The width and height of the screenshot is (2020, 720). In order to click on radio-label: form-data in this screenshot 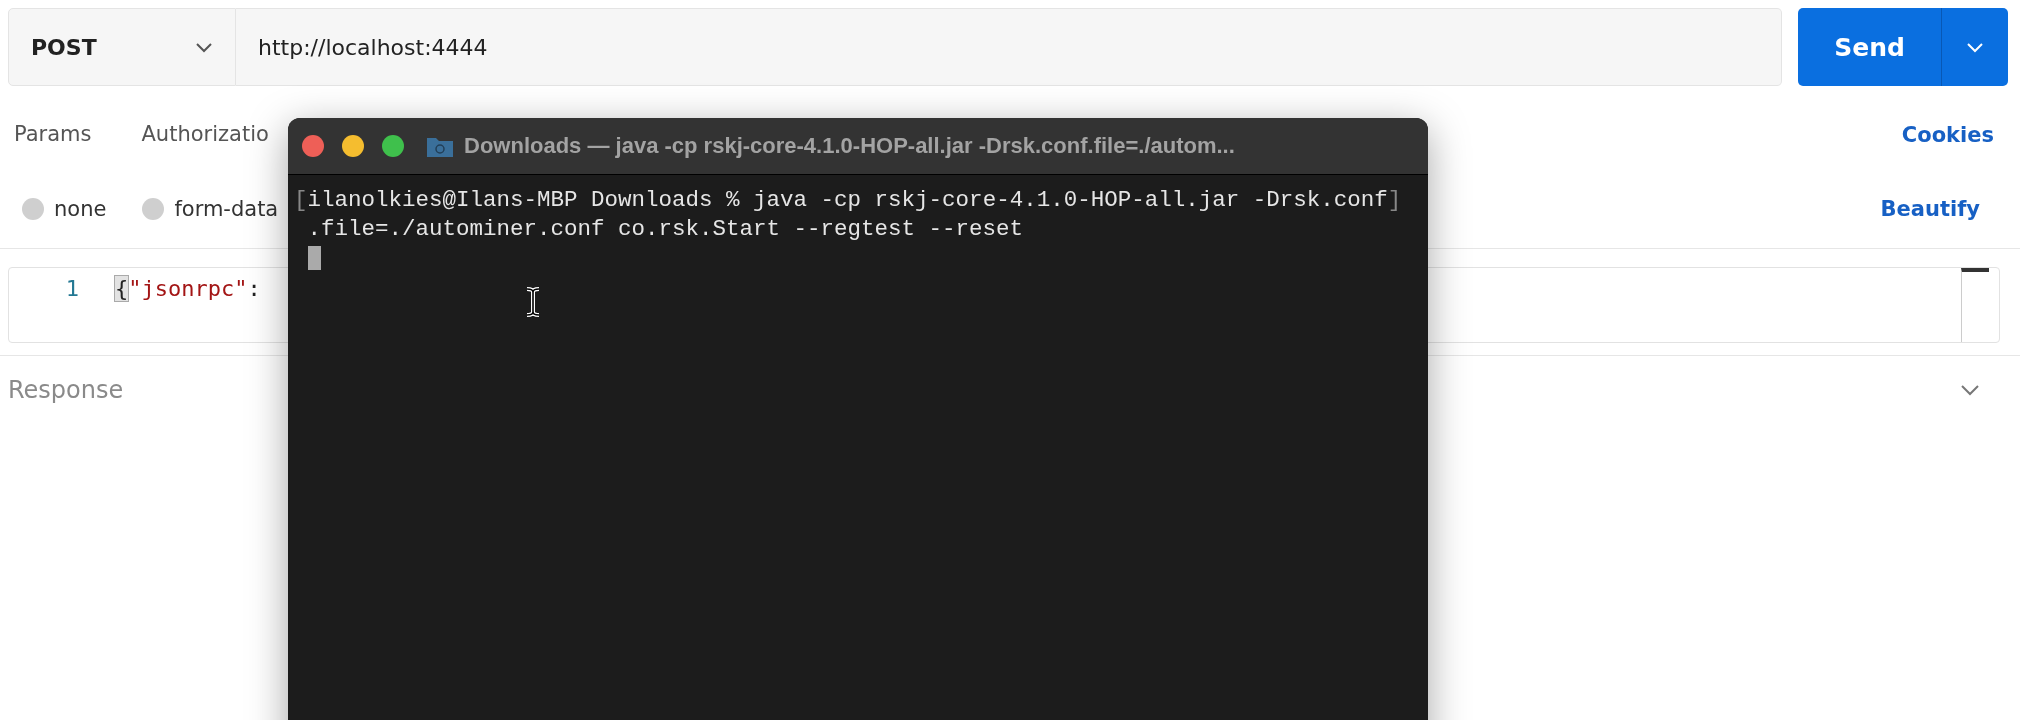, I will do `click(226, 209)`.